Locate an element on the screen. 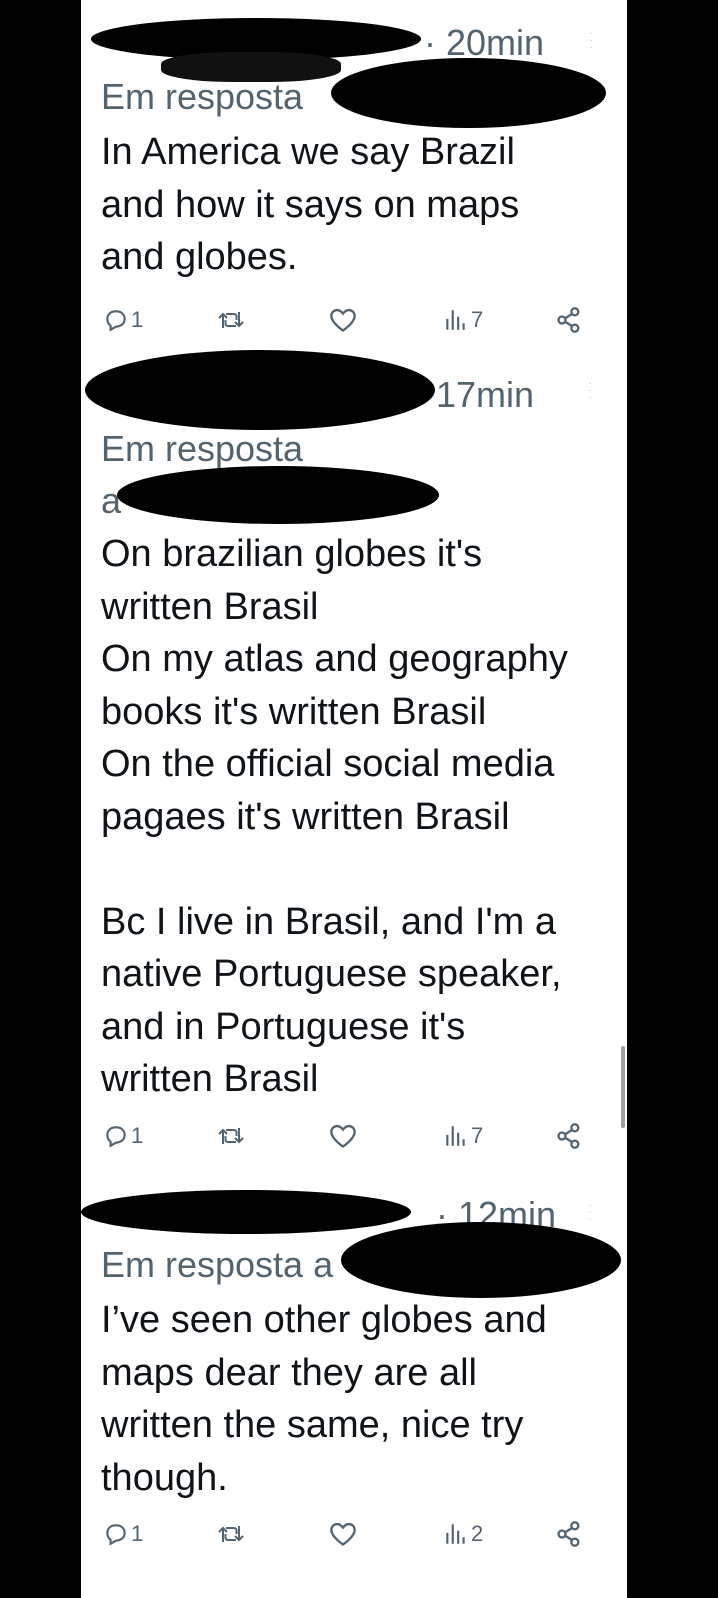 The image size is (718, 1598). tweet-timestamp: 17min is located at coordinates (485, 395).